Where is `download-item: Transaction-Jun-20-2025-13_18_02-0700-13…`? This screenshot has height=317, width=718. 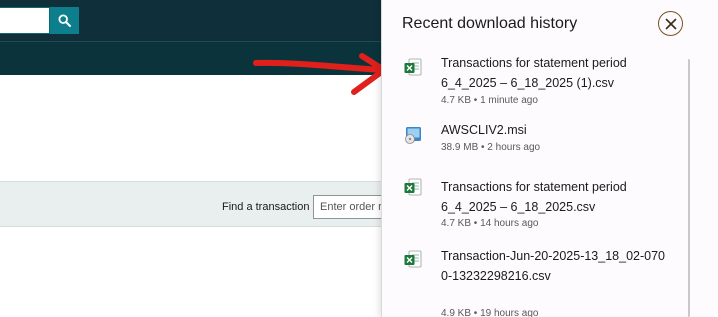 download-item: Transaction-Jun-20-2025-13_18_02-0700-13… is located at coordinates (534, 275).